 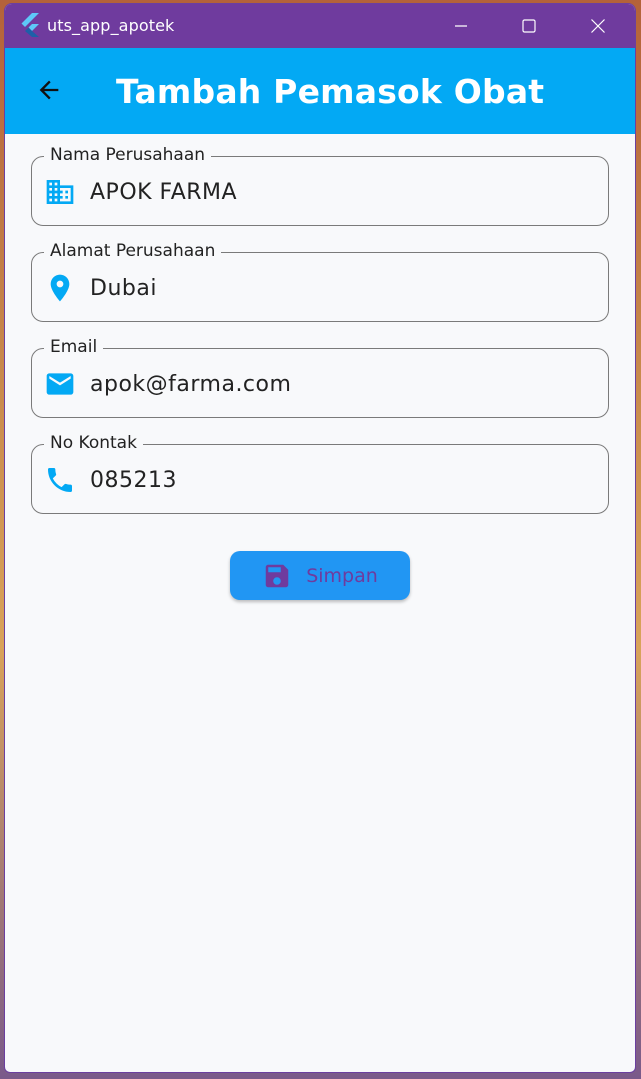 I want to click on company-name-field: Nama Perusahaan, so click(x=320, y=185).